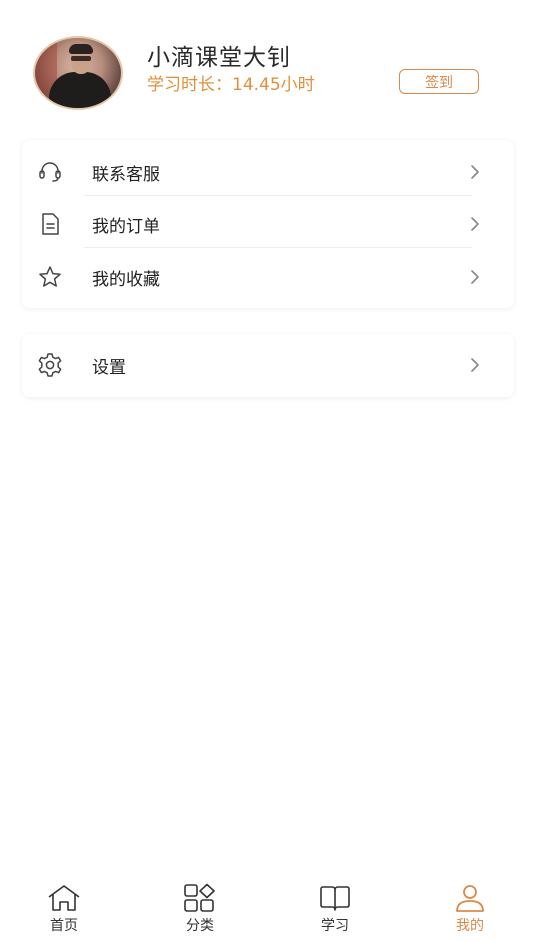 Image resolution: width=534 pixels, height=950 pixels. What do you see at coordinates (109, 367) in the screenshot?
I see `menu-item-label: 设置` at bounding box center [109, 367].